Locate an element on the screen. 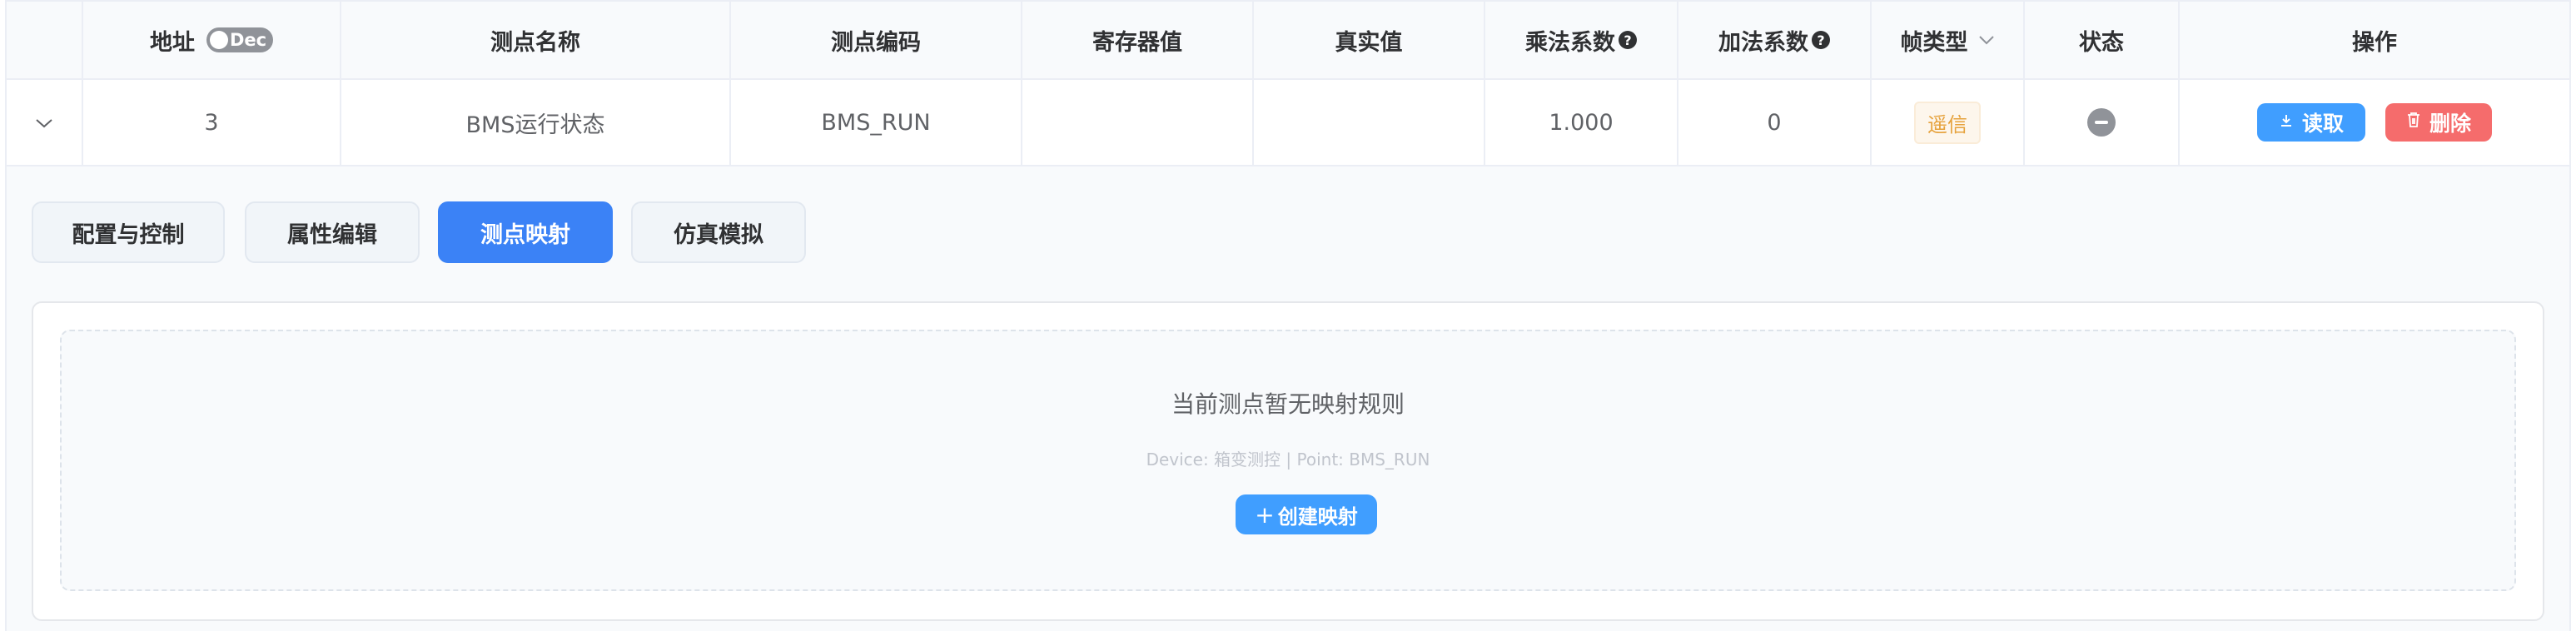 This screenshot has width=2576, height=631. header-real-value-label: 真实值 is located at coordinates (1369, 43).